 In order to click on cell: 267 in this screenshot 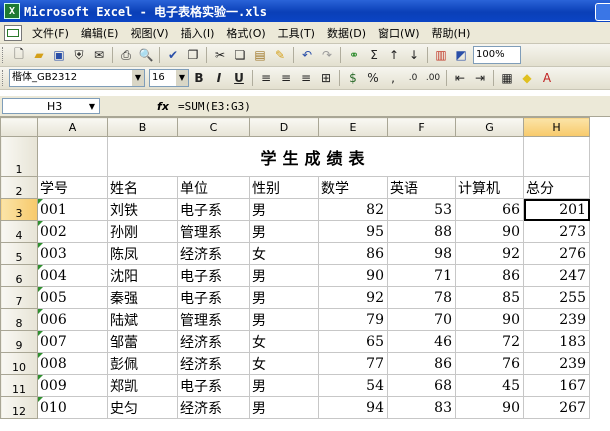, I will do `click(556, 407)`.